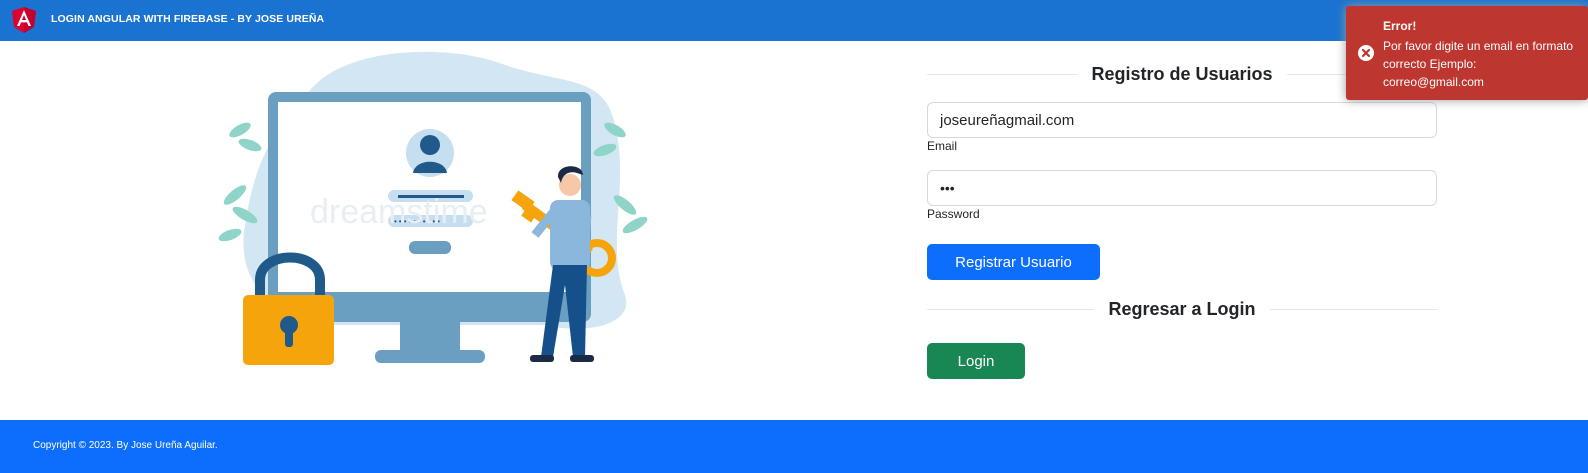 The height and width of the screenshot is (473, 1588). I want to click on email-input: joseureñagmail.com, so click(1182, 120).